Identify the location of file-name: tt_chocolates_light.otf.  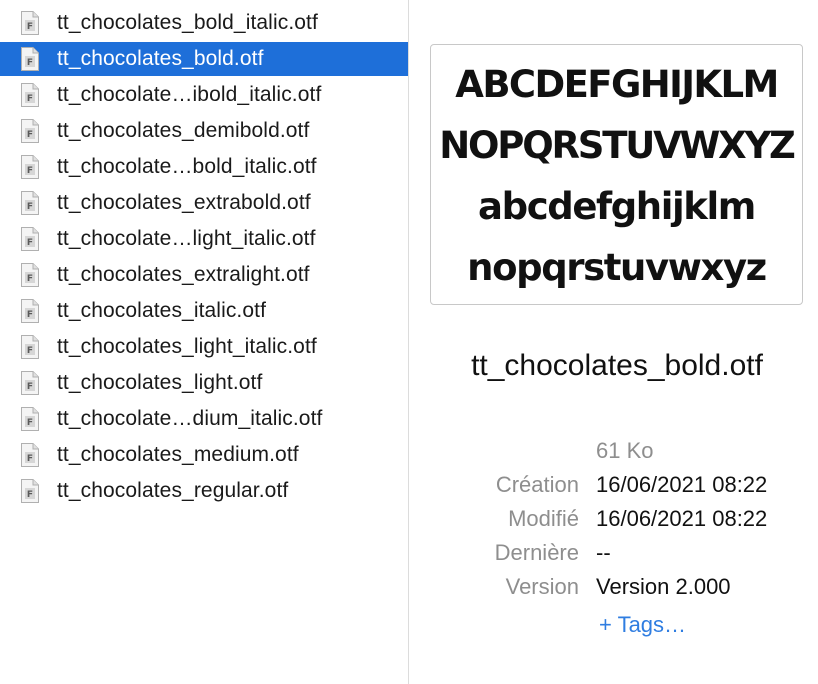
(160, 382).